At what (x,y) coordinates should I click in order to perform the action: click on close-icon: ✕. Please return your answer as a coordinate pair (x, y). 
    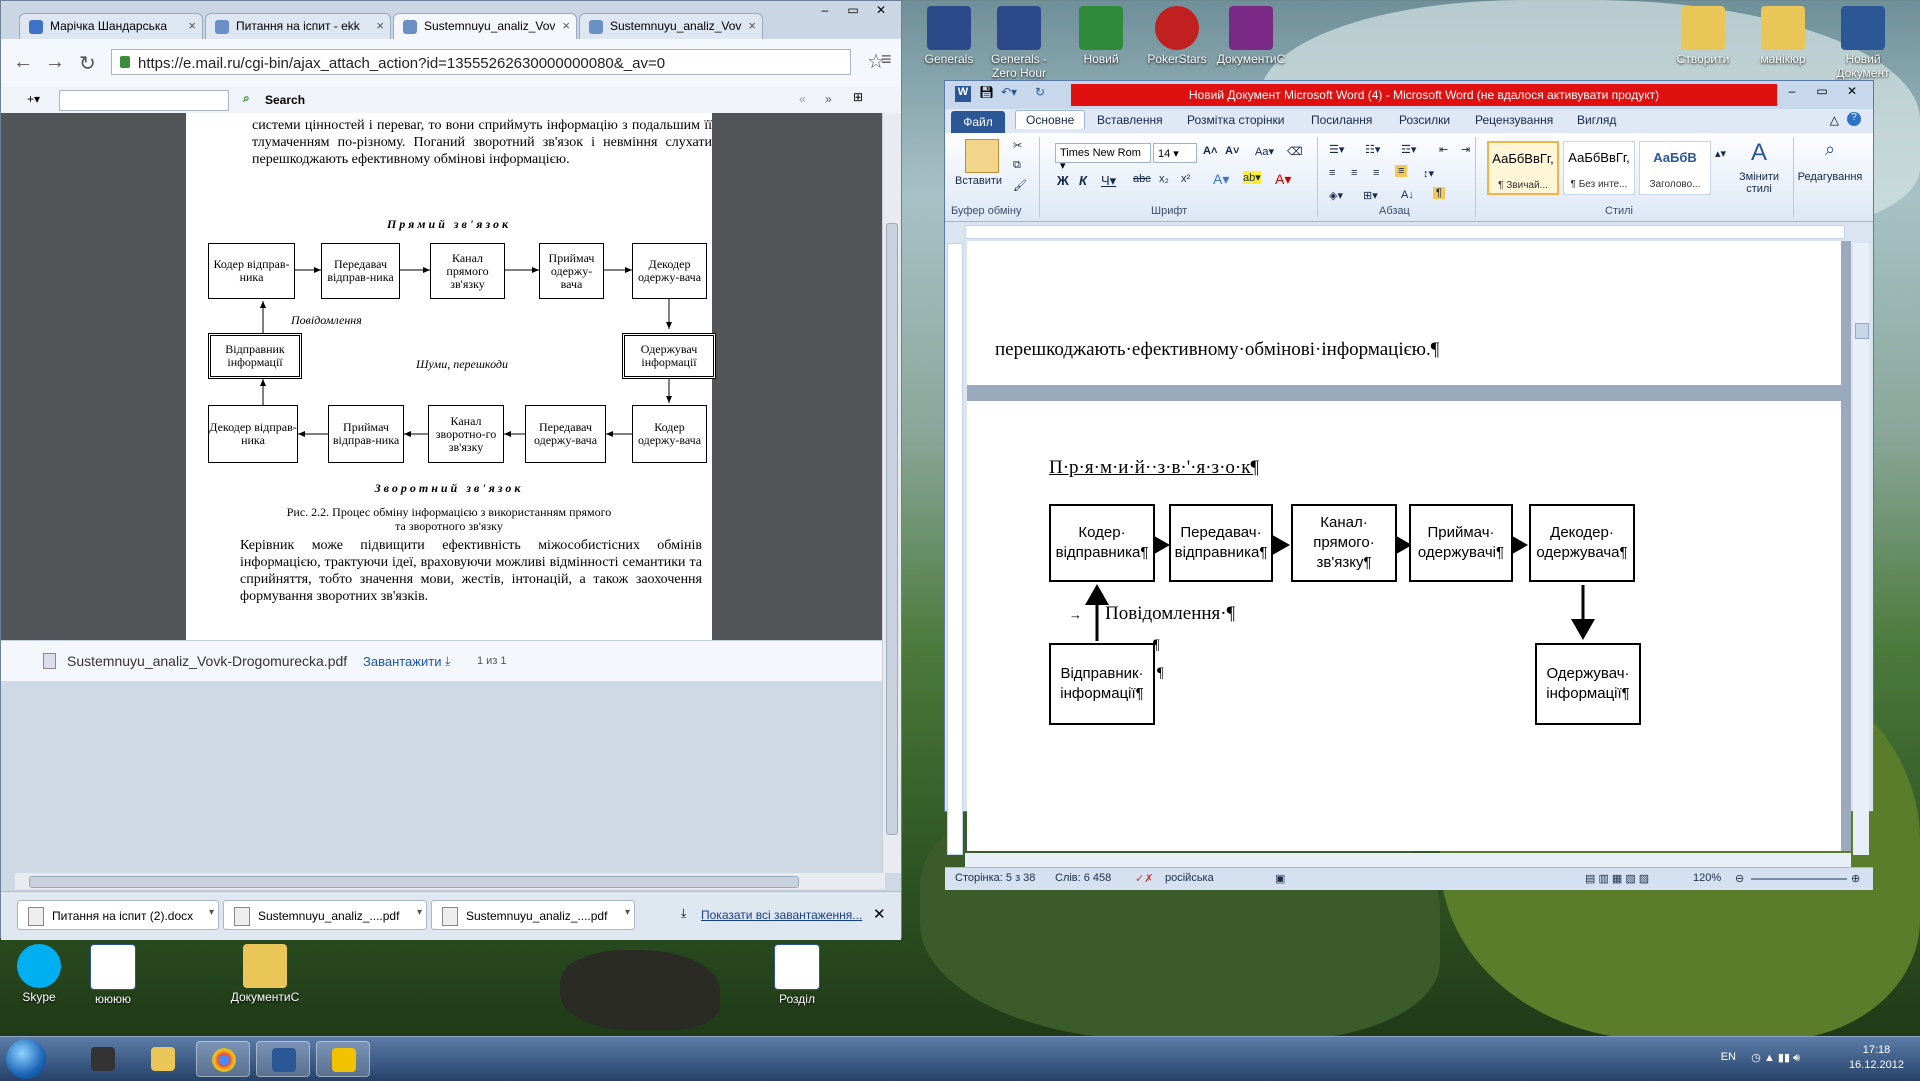
    Looking at the image, I should click on (879, 914).